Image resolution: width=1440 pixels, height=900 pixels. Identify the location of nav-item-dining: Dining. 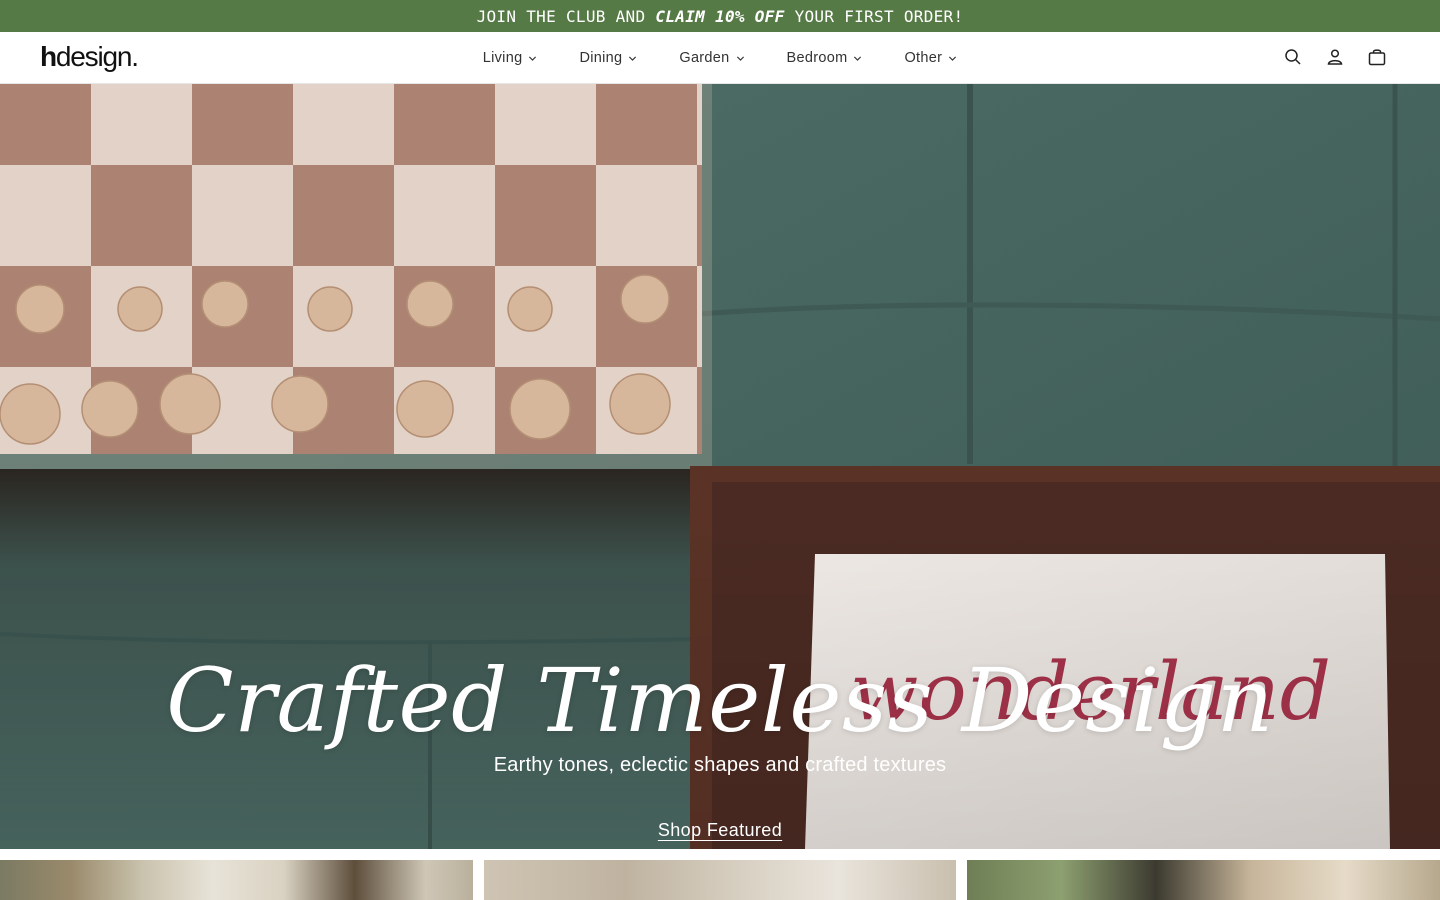
(608, 58).